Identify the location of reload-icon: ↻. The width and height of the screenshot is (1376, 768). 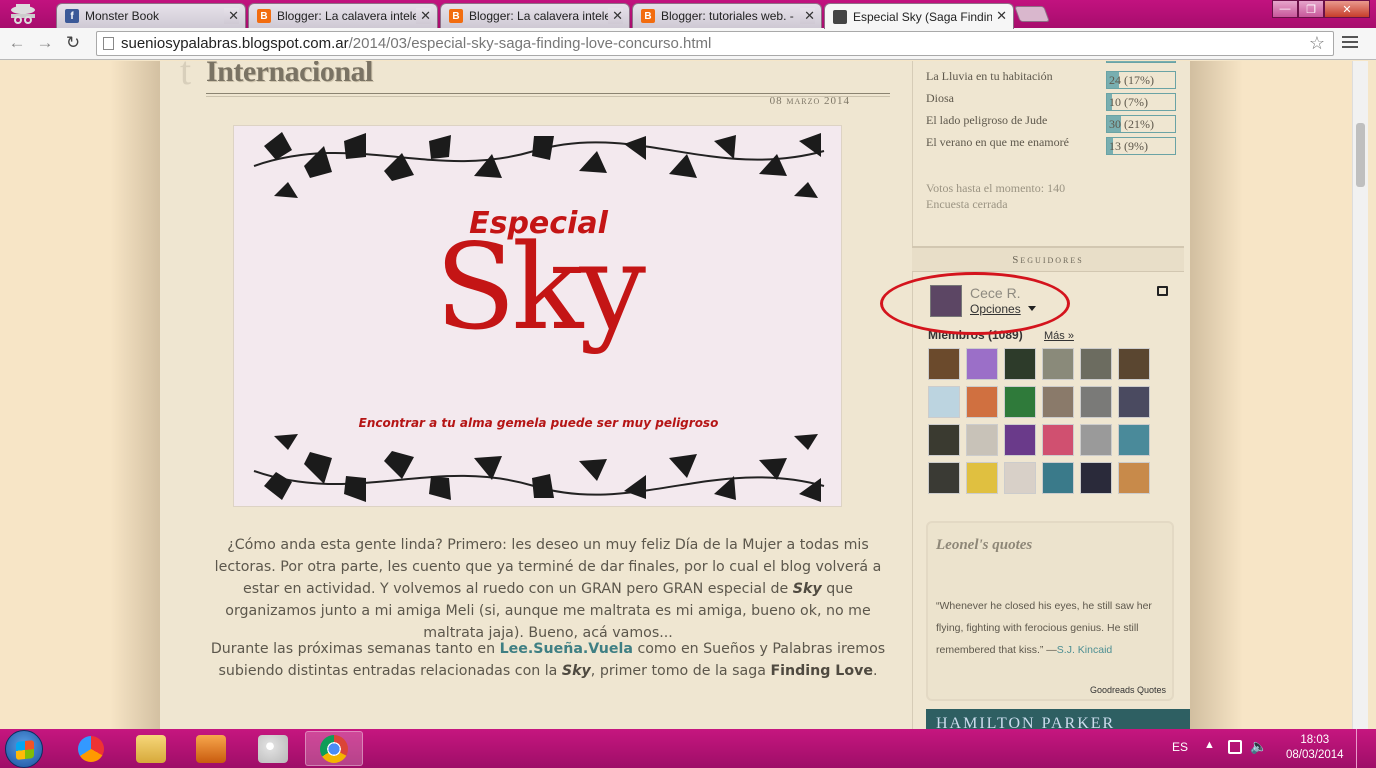
(73, 43).